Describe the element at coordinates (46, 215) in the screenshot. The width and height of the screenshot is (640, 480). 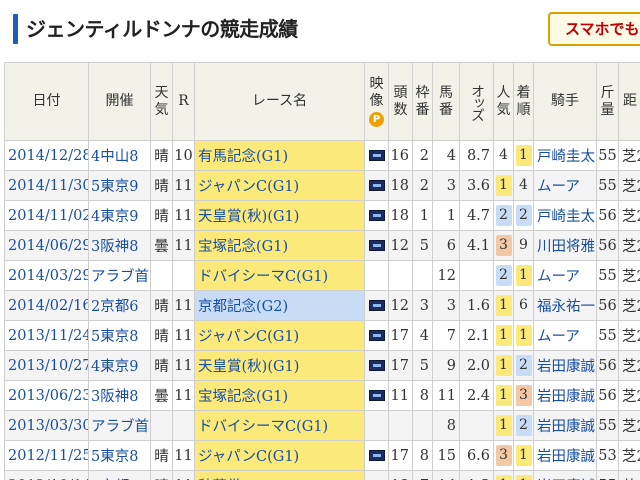
I see `race-date-link: 2014/11/02` at that location.